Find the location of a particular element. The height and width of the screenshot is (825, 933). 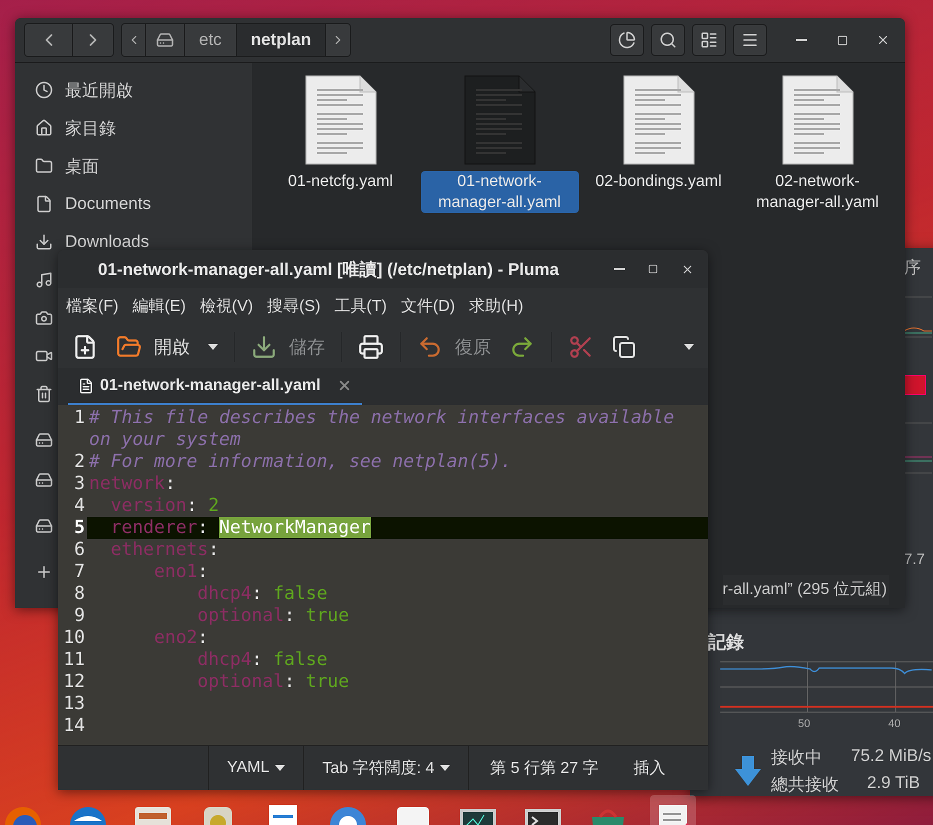

path-segment: etc is located at coordinates (211, 40).